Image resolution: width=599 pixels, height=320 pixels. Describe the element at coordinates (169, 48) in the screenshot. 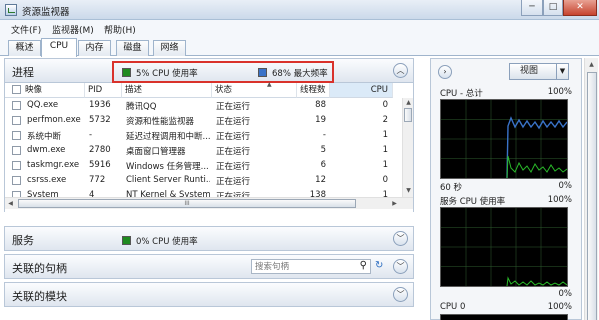

I see `tab-network: 网络` at that location.